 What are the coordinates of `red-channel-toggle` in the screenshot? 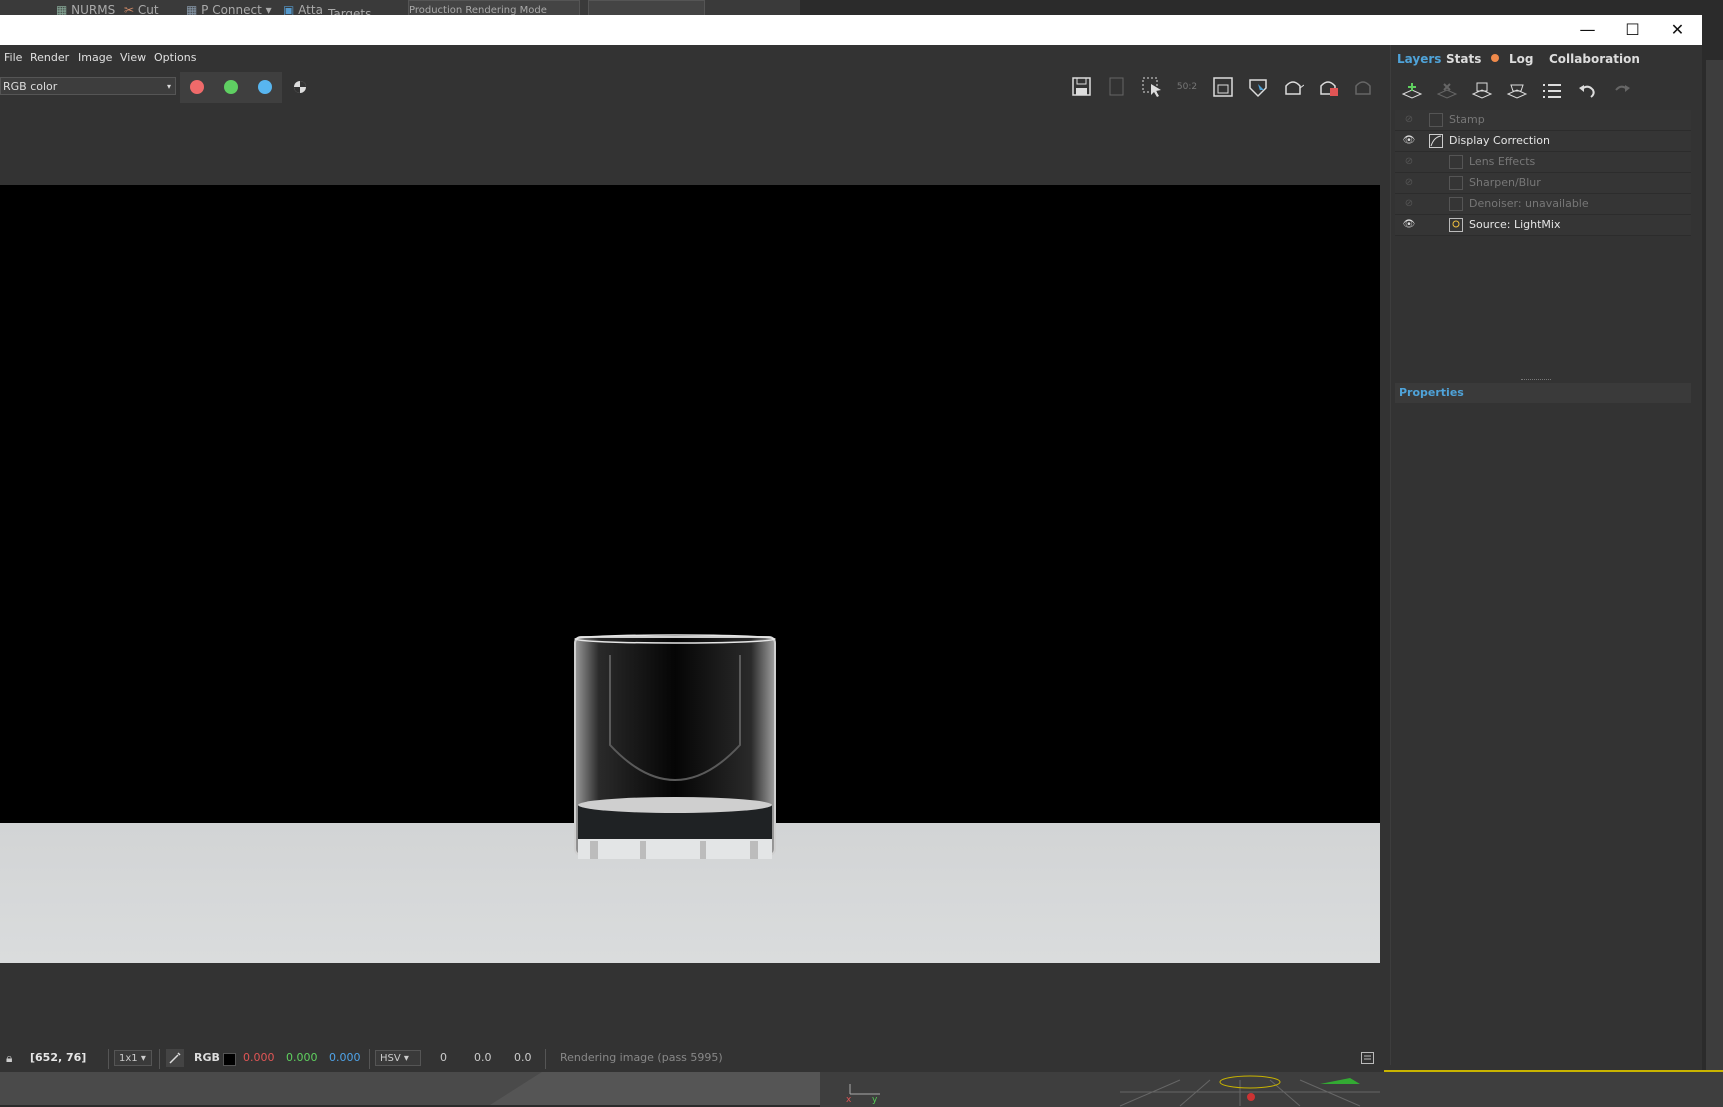 It's located at (197, 87).